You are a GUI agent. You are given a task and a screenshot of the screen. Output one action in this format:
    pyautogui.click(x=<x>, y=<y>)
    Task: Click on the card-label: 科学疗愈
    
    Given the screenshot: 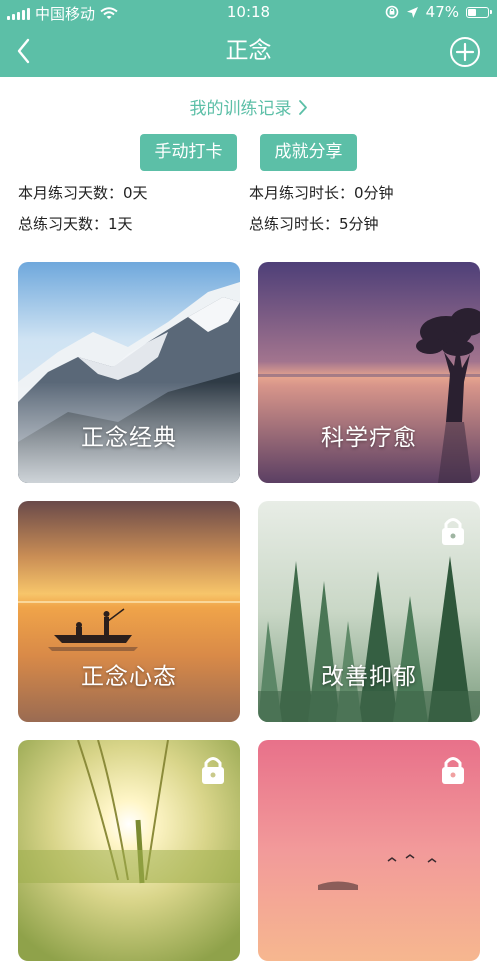 What is the action you would take?
    pyautogui.click(x=369, y=438)
    